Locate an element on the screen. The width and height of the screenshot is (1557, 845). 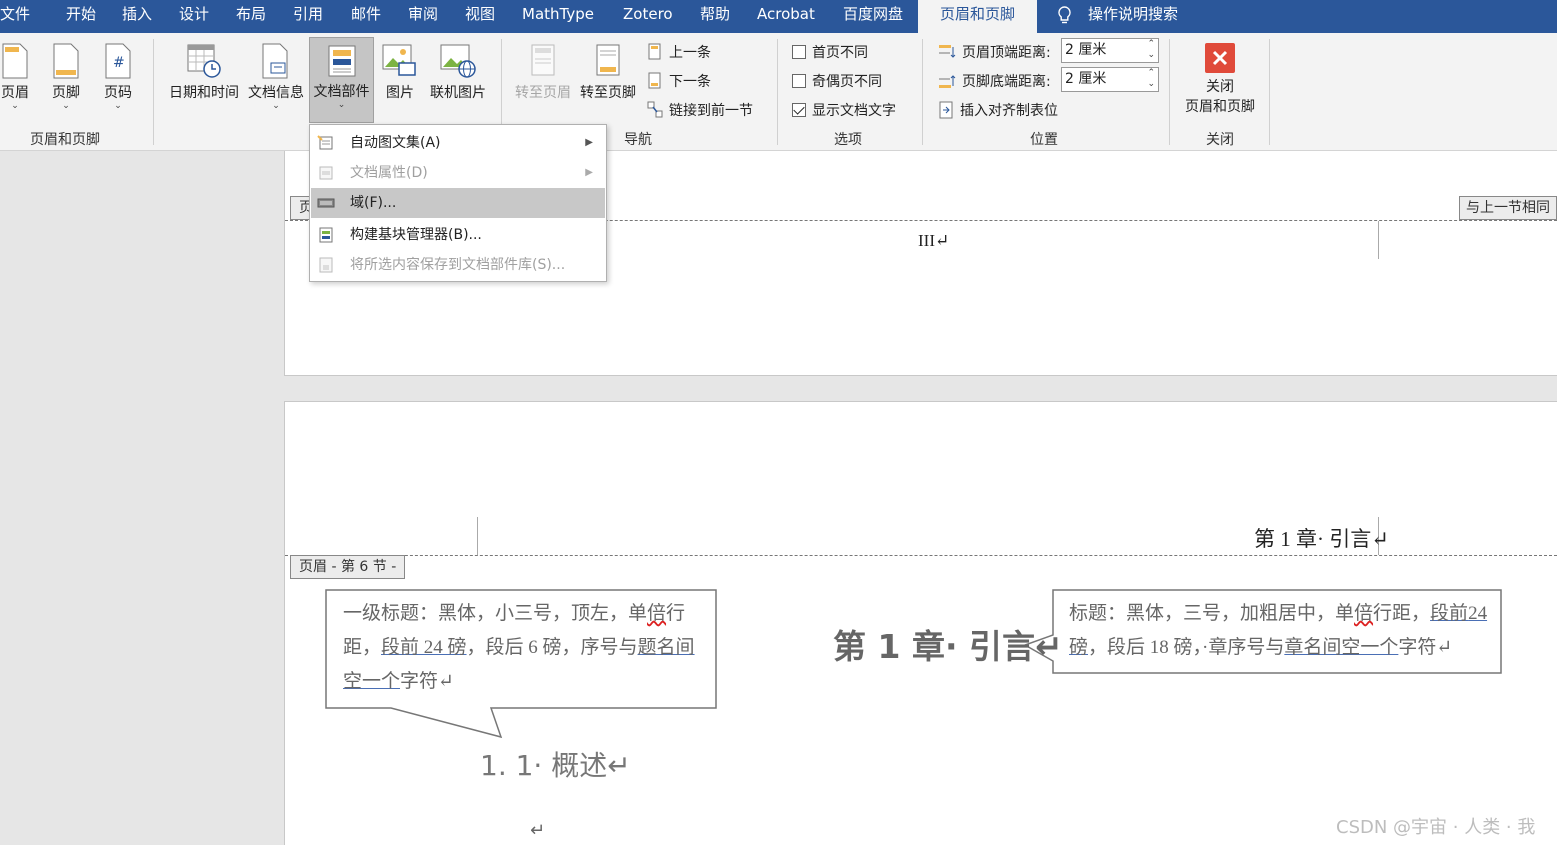
goto-footer-label: 转至页脚 is located at coordinates (608, 93).